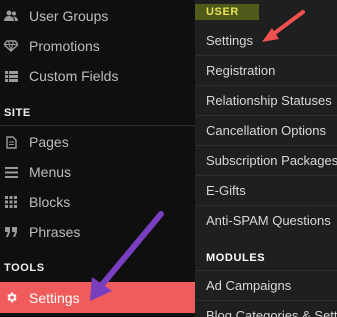  Describe the element at coordinates (97, 297) in the screenshot. I see `sidebar-item-settings: Settings` at that location.